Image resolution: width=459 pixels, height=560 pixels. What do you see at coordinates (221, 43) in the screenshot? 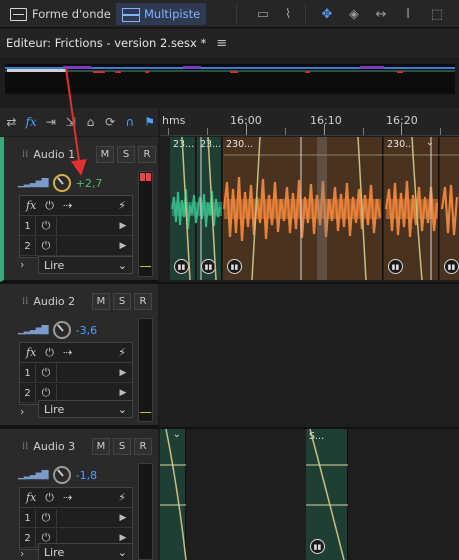
I see `panel-menu-icon: ≡` at bounding box center [221, 43].